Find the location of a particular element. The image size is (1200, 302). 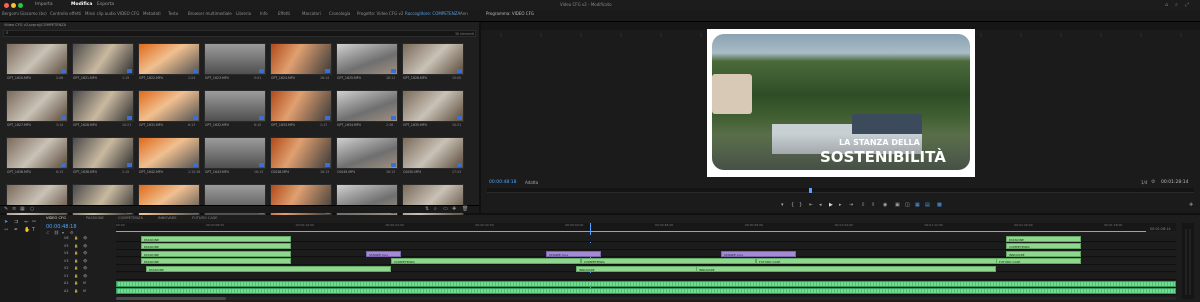

pencil-icon: ✎ is located at coordinates (6, 209).